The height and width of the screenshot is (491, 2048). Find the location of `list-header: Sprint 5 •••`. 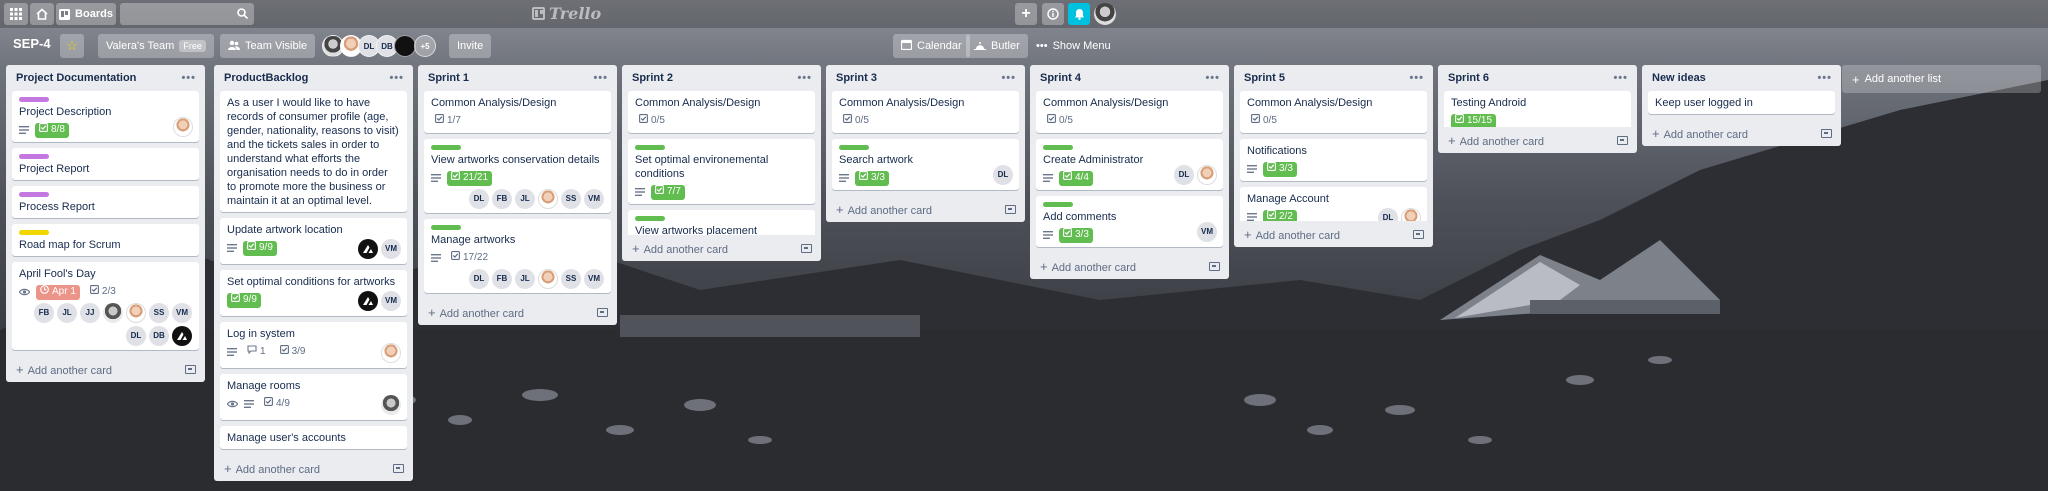

list-header: Sprint 5 ••• is located at coordinates (1333, 78).